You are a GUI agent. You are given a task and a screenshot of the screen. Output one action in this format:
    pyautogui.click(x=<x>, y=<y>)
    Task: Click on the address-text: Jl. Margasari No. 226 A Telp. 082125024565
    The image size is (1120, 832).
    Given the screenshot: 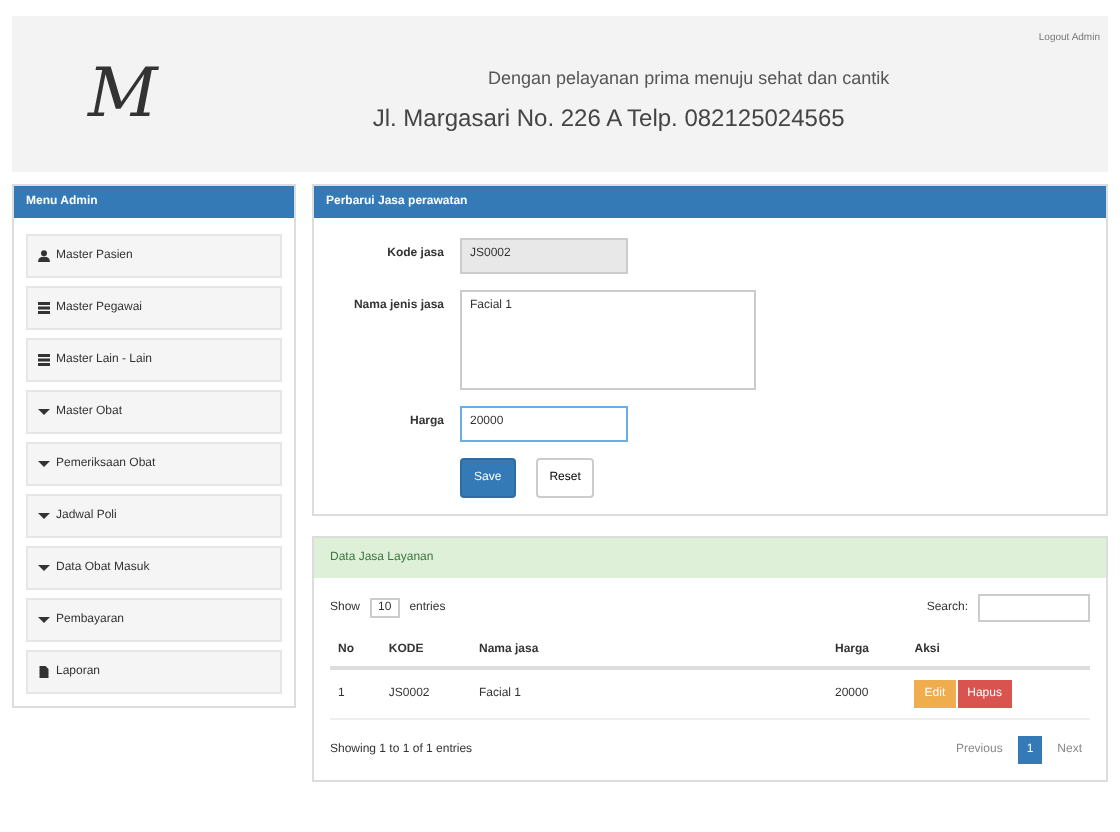 What is the action you would take?
    pyautogui.click(x=608, y=118)
    